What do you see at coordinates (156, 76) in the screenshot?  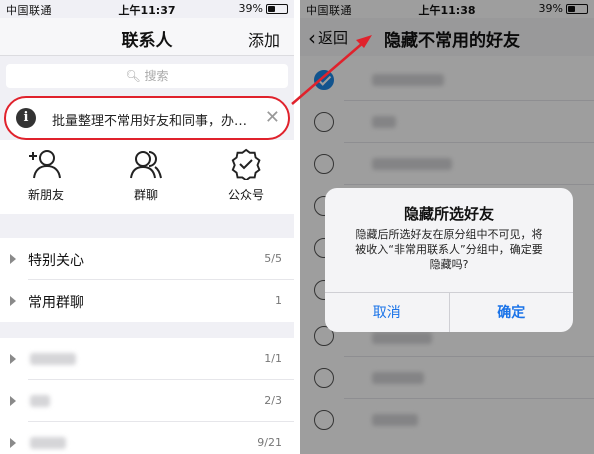 I see `search-placeholder: 搜索` at bounding box center [156, 76].